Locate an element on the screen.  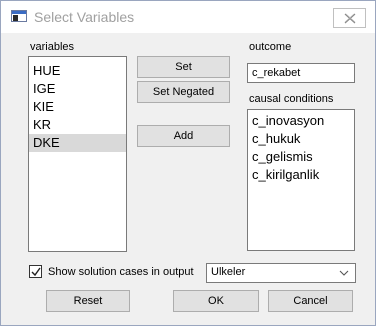
close-icon is located at coordinates (350, 18).